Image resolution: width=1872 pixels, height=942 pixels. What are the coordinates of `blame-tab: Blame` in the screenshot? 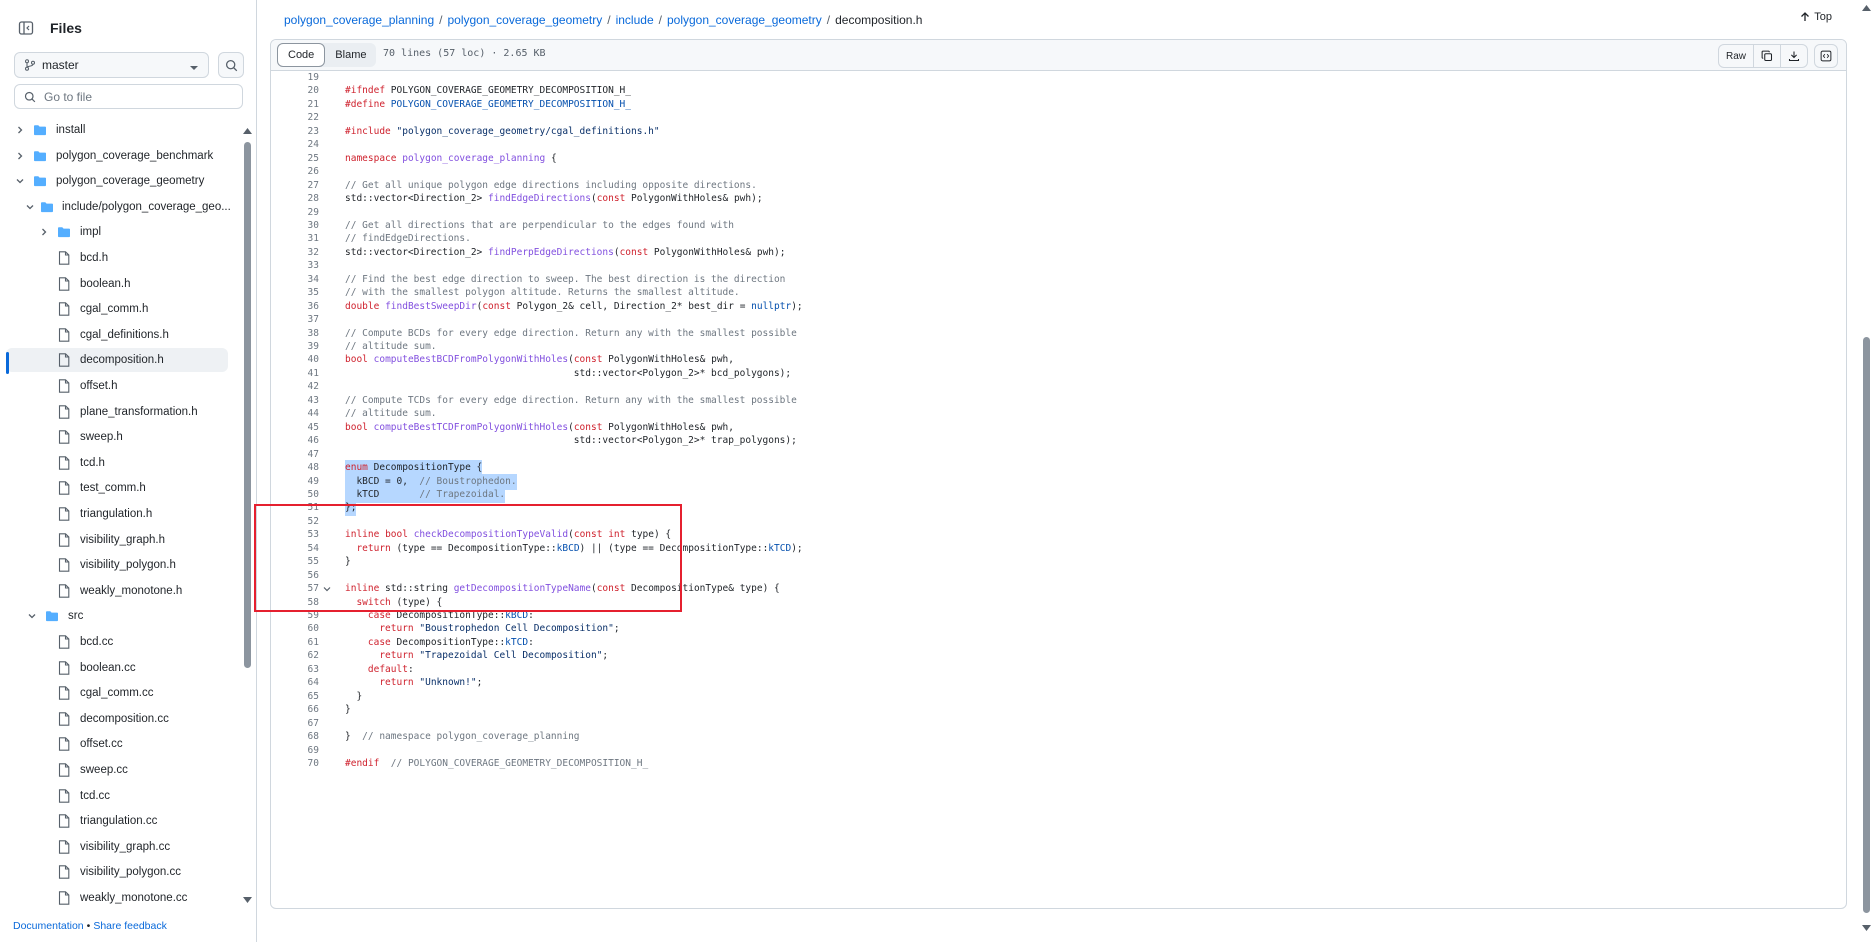 It's located at (350, 55).